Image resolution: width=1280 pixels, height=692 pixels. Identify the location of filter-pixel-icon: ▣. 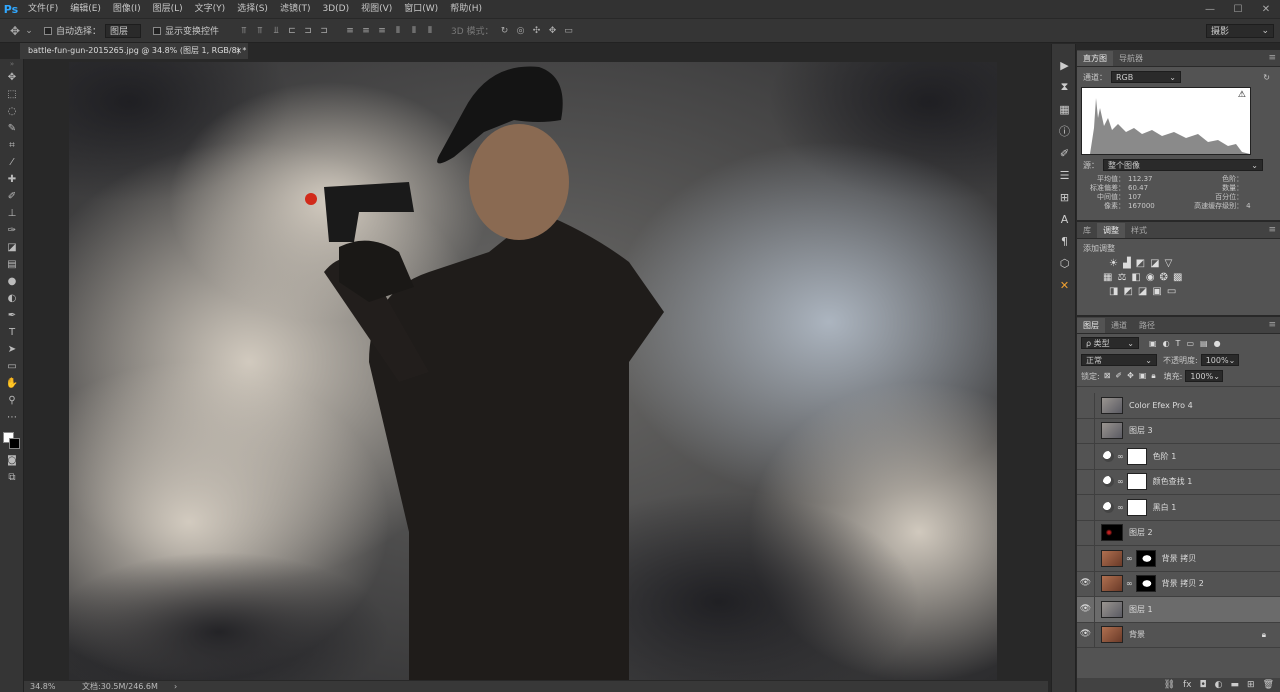
(1153, 343).